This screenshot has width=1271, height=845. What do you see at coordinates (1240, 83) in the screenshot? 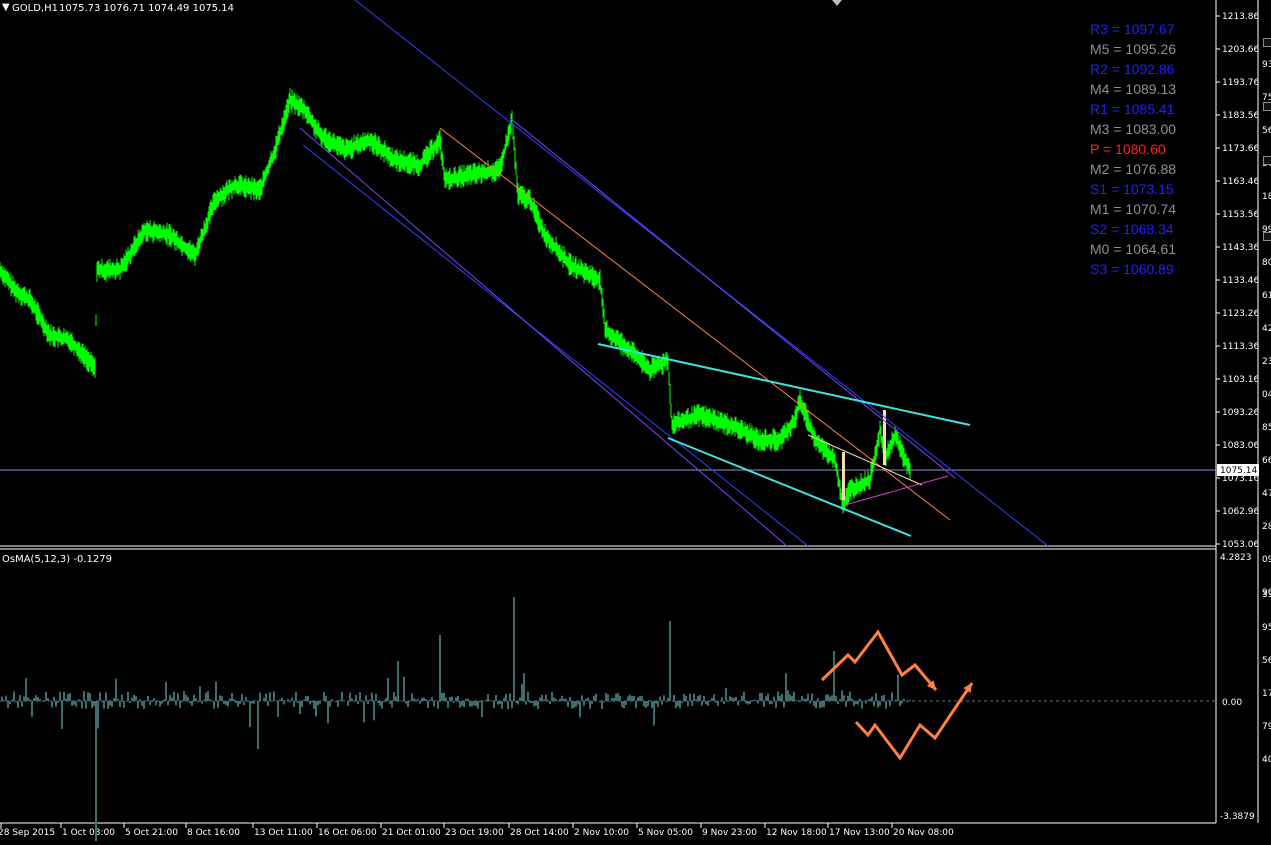
I see `price-tick-label: 1193.76` at bounding box center [1240, 83].